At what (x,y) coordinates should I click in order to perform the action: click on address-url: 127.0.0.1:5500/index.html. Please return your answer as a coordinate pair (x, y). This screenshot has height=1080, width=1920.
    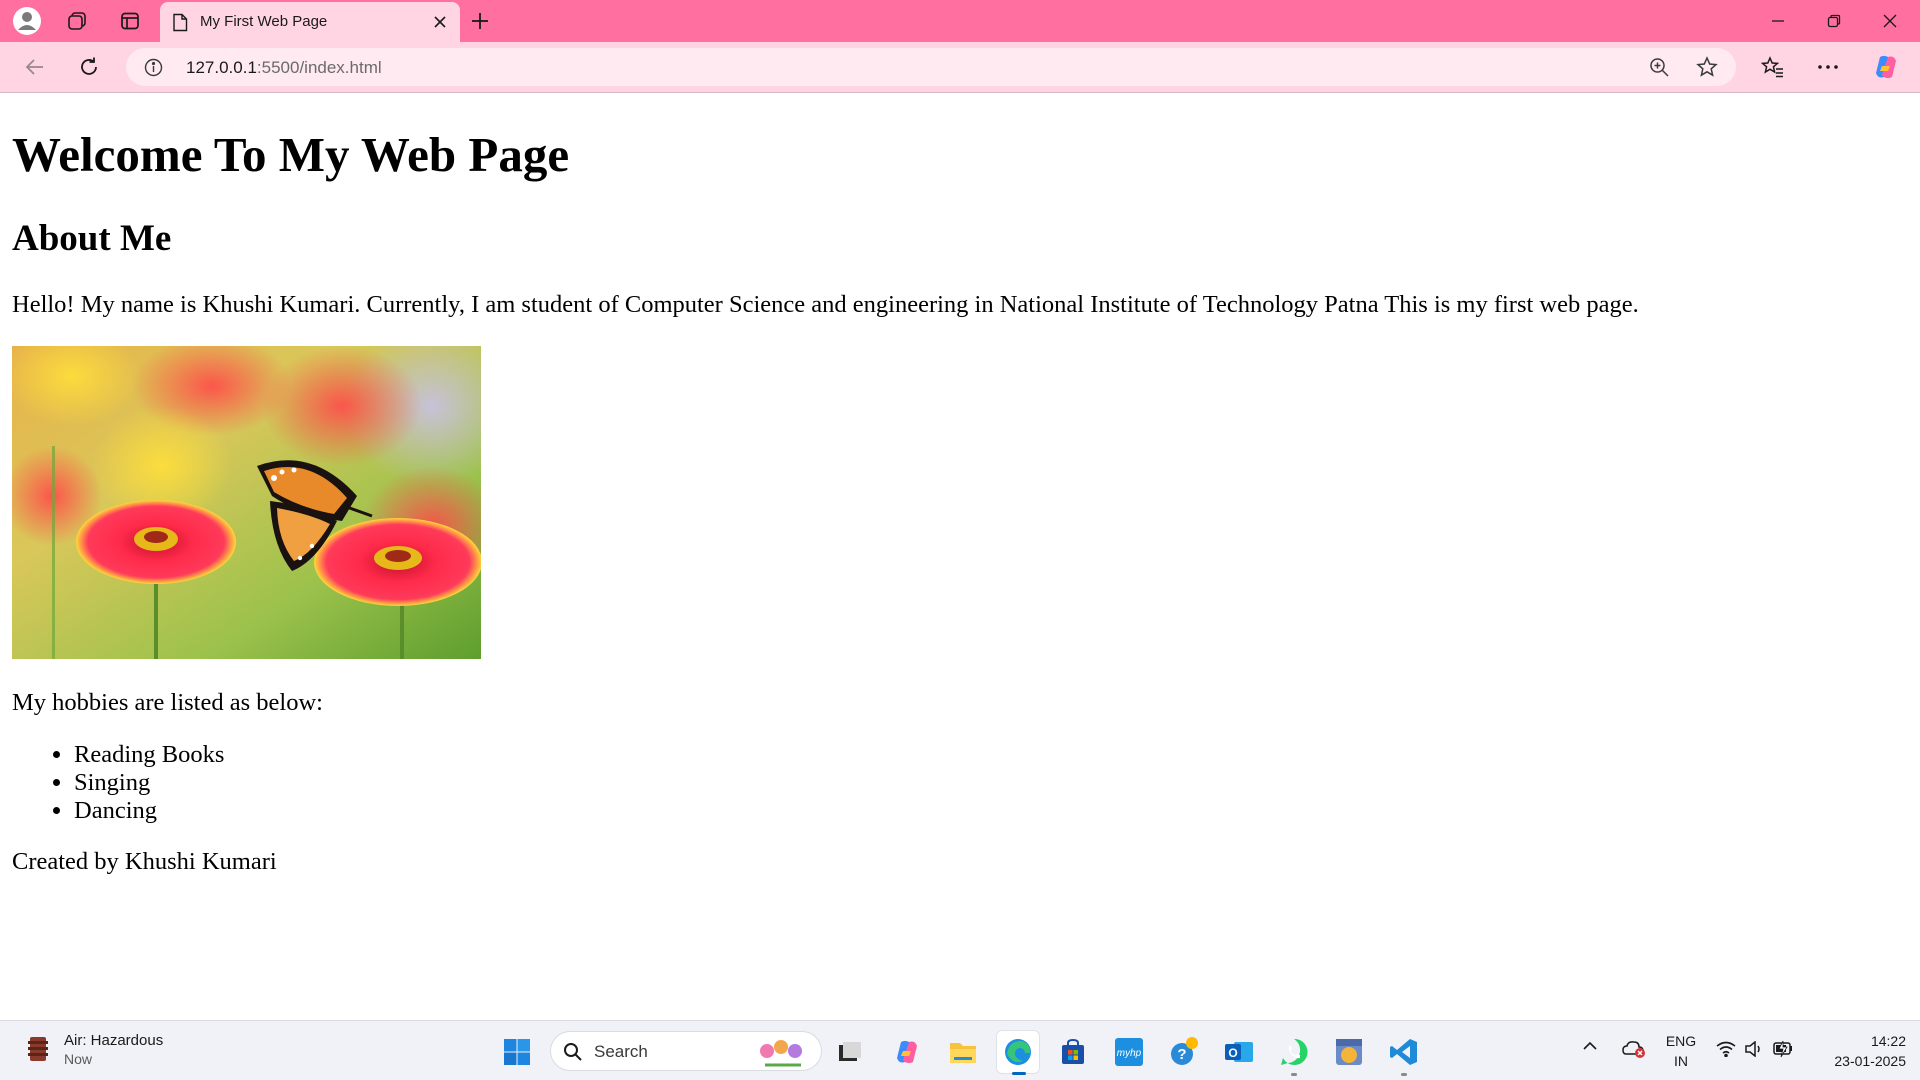
    Looking at the image, I should click on (284, 68).